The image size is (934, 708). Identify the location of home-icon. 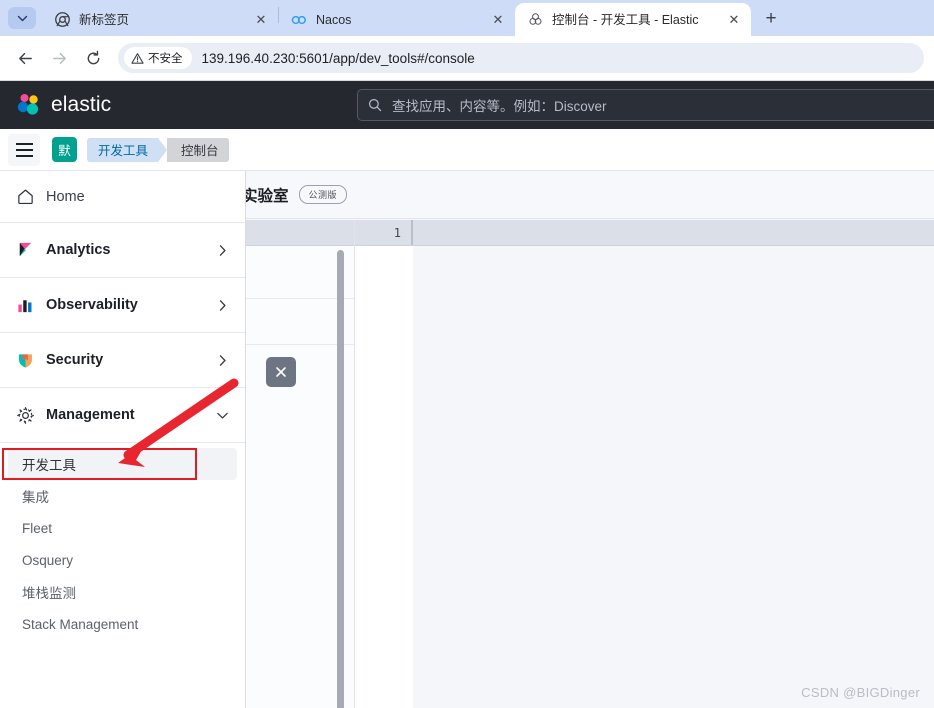
(25, 197).